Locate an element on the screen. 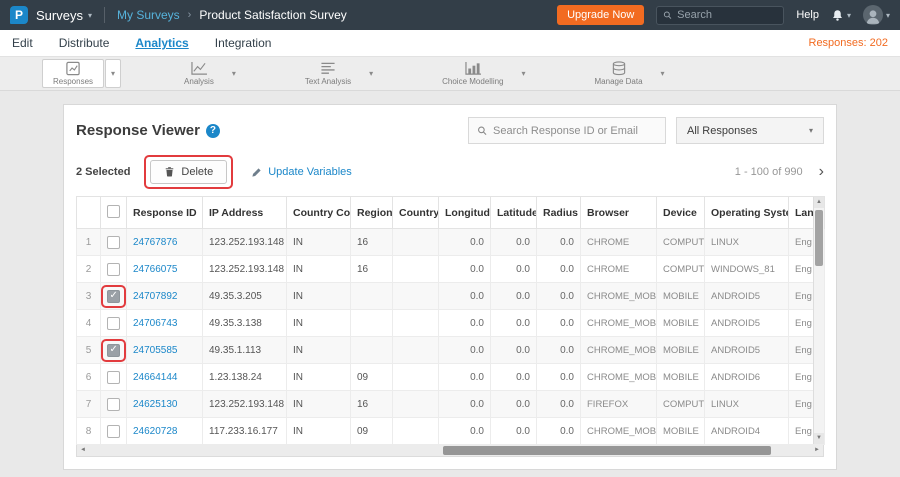 The image size is (900, 477). breadcrumb-my-surveys: My Surveys is located at coordinates (148, 15).